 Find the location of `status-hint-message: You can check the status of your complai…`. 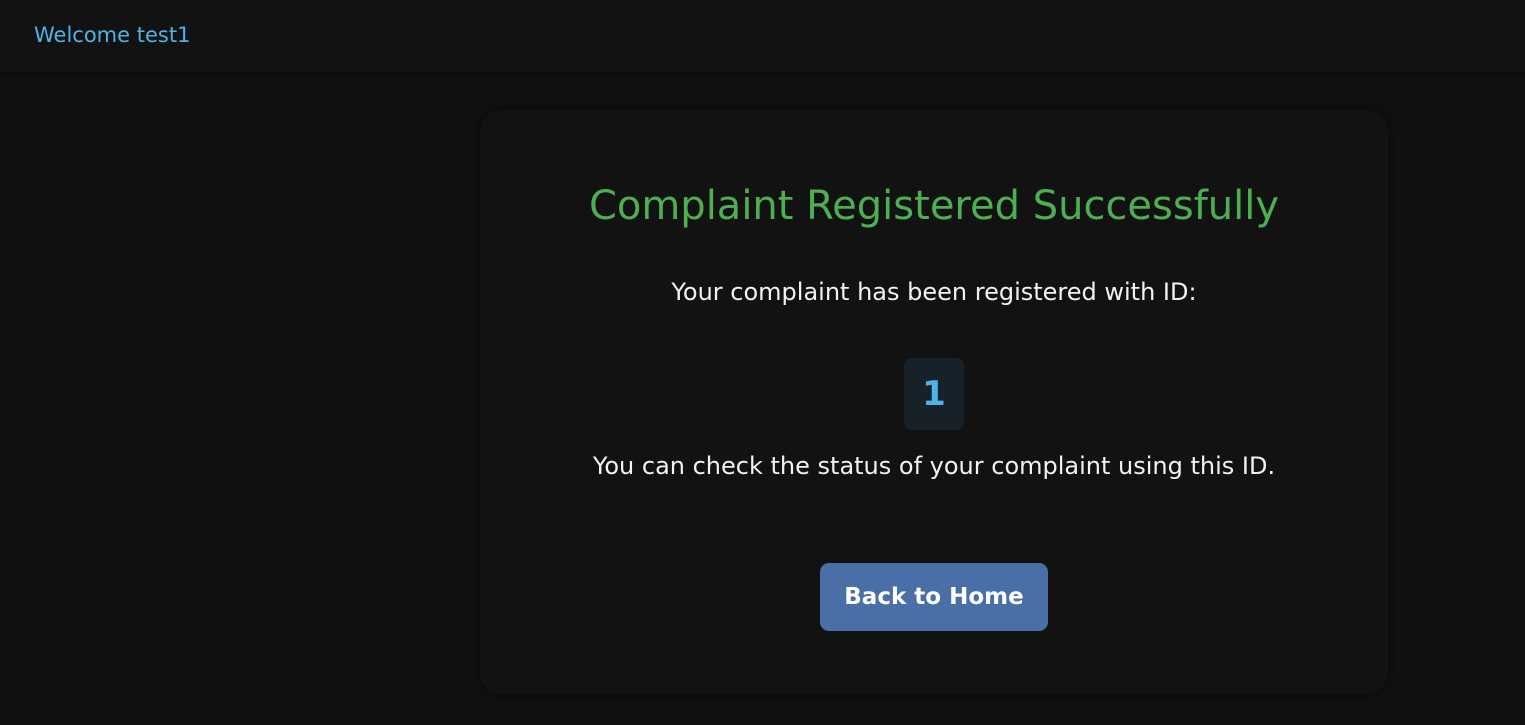

status-hint-message: You can check the status of your complai… is located at coordinates (934, 466).